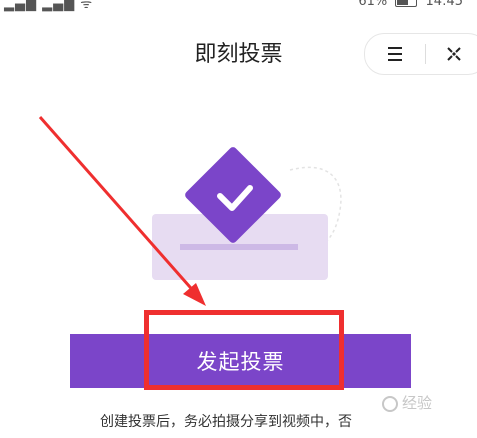  I want to click on ballot-illustration, so click(247, 213).